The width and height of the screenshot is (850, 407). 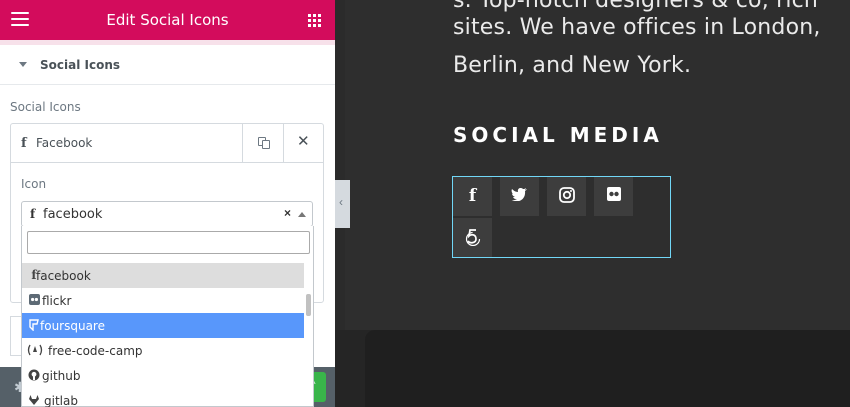 I want to click on preview-lower-area, so click(x=592, y=368).